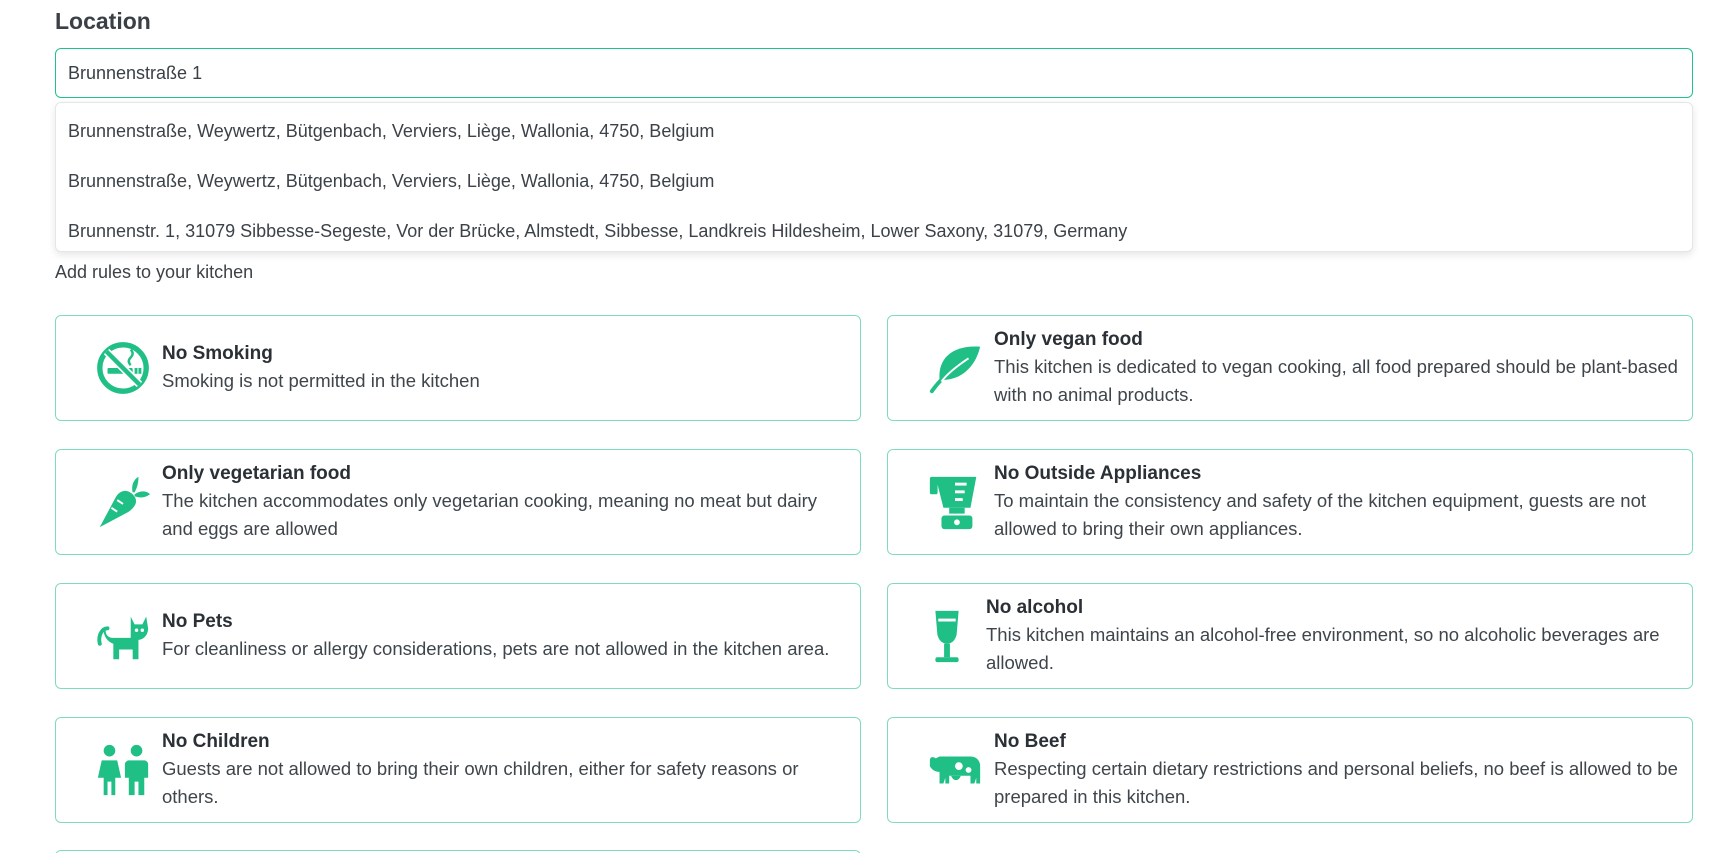  What do you see at coordinates (123, 770) in the screenshot?
I see `children-icon` at bounding box center [123, 770].